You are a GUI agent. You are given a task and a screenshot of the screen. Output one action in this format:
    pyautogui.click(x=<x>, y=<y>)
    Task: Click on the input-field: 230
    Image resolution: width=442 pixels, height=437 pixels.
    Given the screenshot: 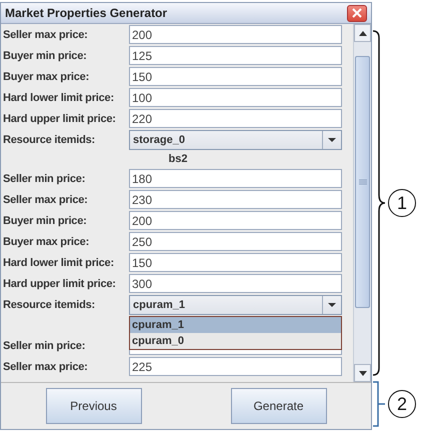 What is the action you would take?
    pyautogui.click(x=235, y=199)
    